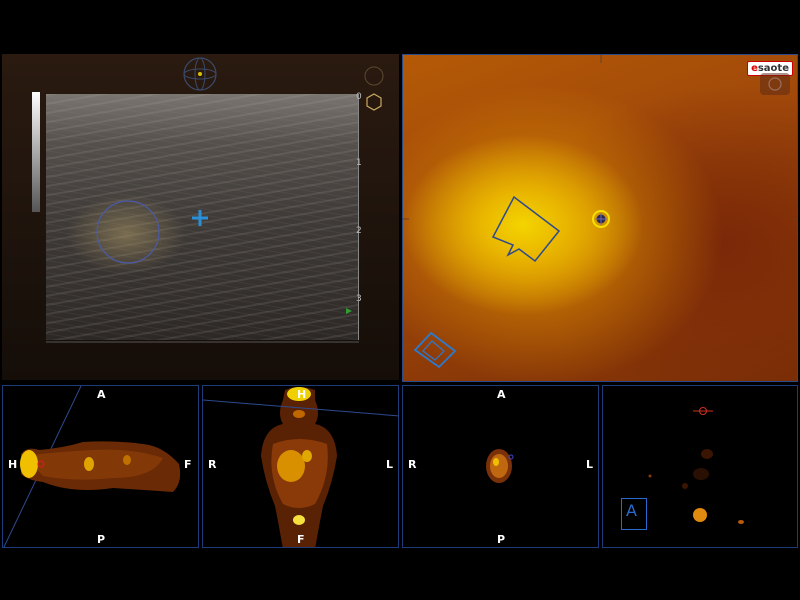 This screenshot has width=800, height=600. Describe the element at coordinates (200, 74) in the screenshot. I see `orientation-sphere-icon` at that location.